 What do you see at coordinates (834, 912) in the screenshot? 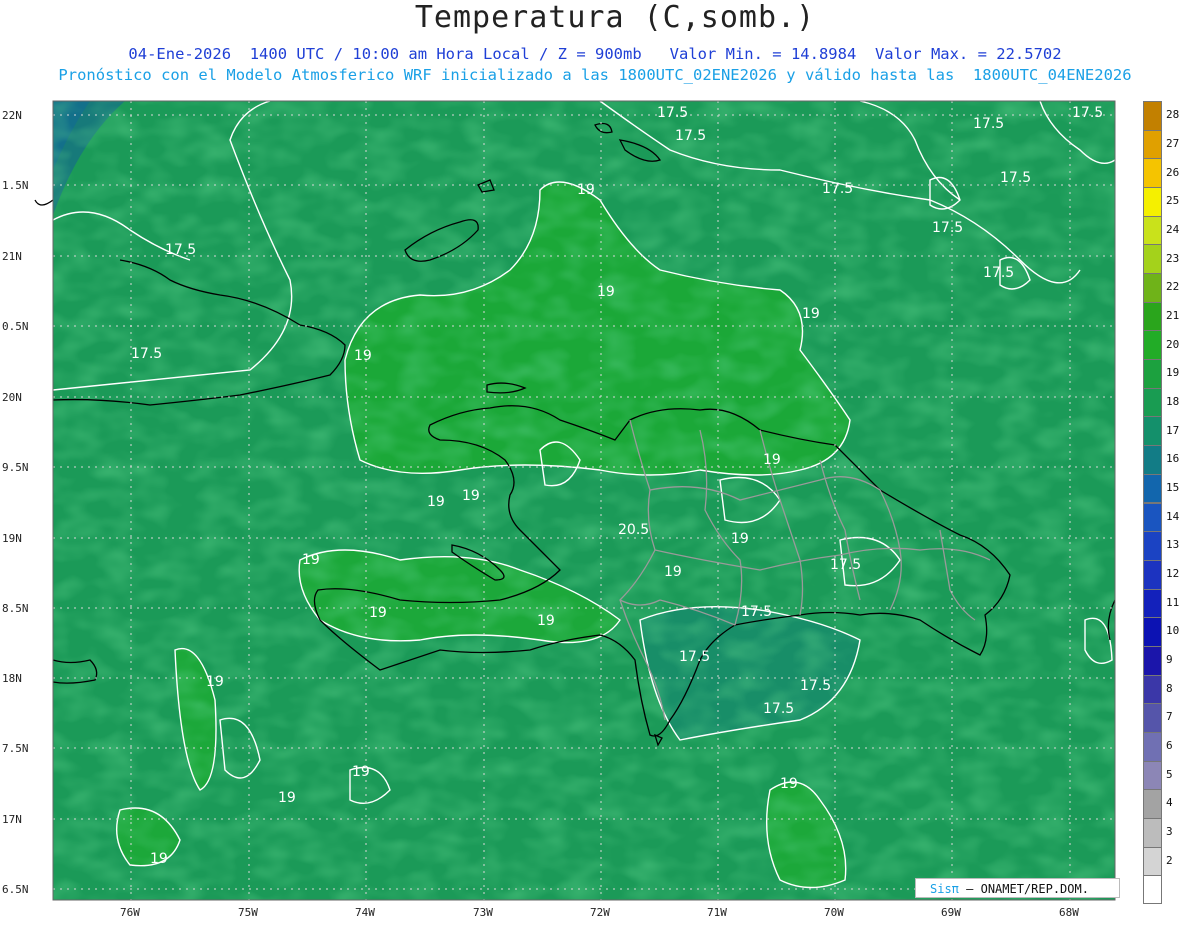
I see `lon-label: 70W` at bounding box center [834, 912].